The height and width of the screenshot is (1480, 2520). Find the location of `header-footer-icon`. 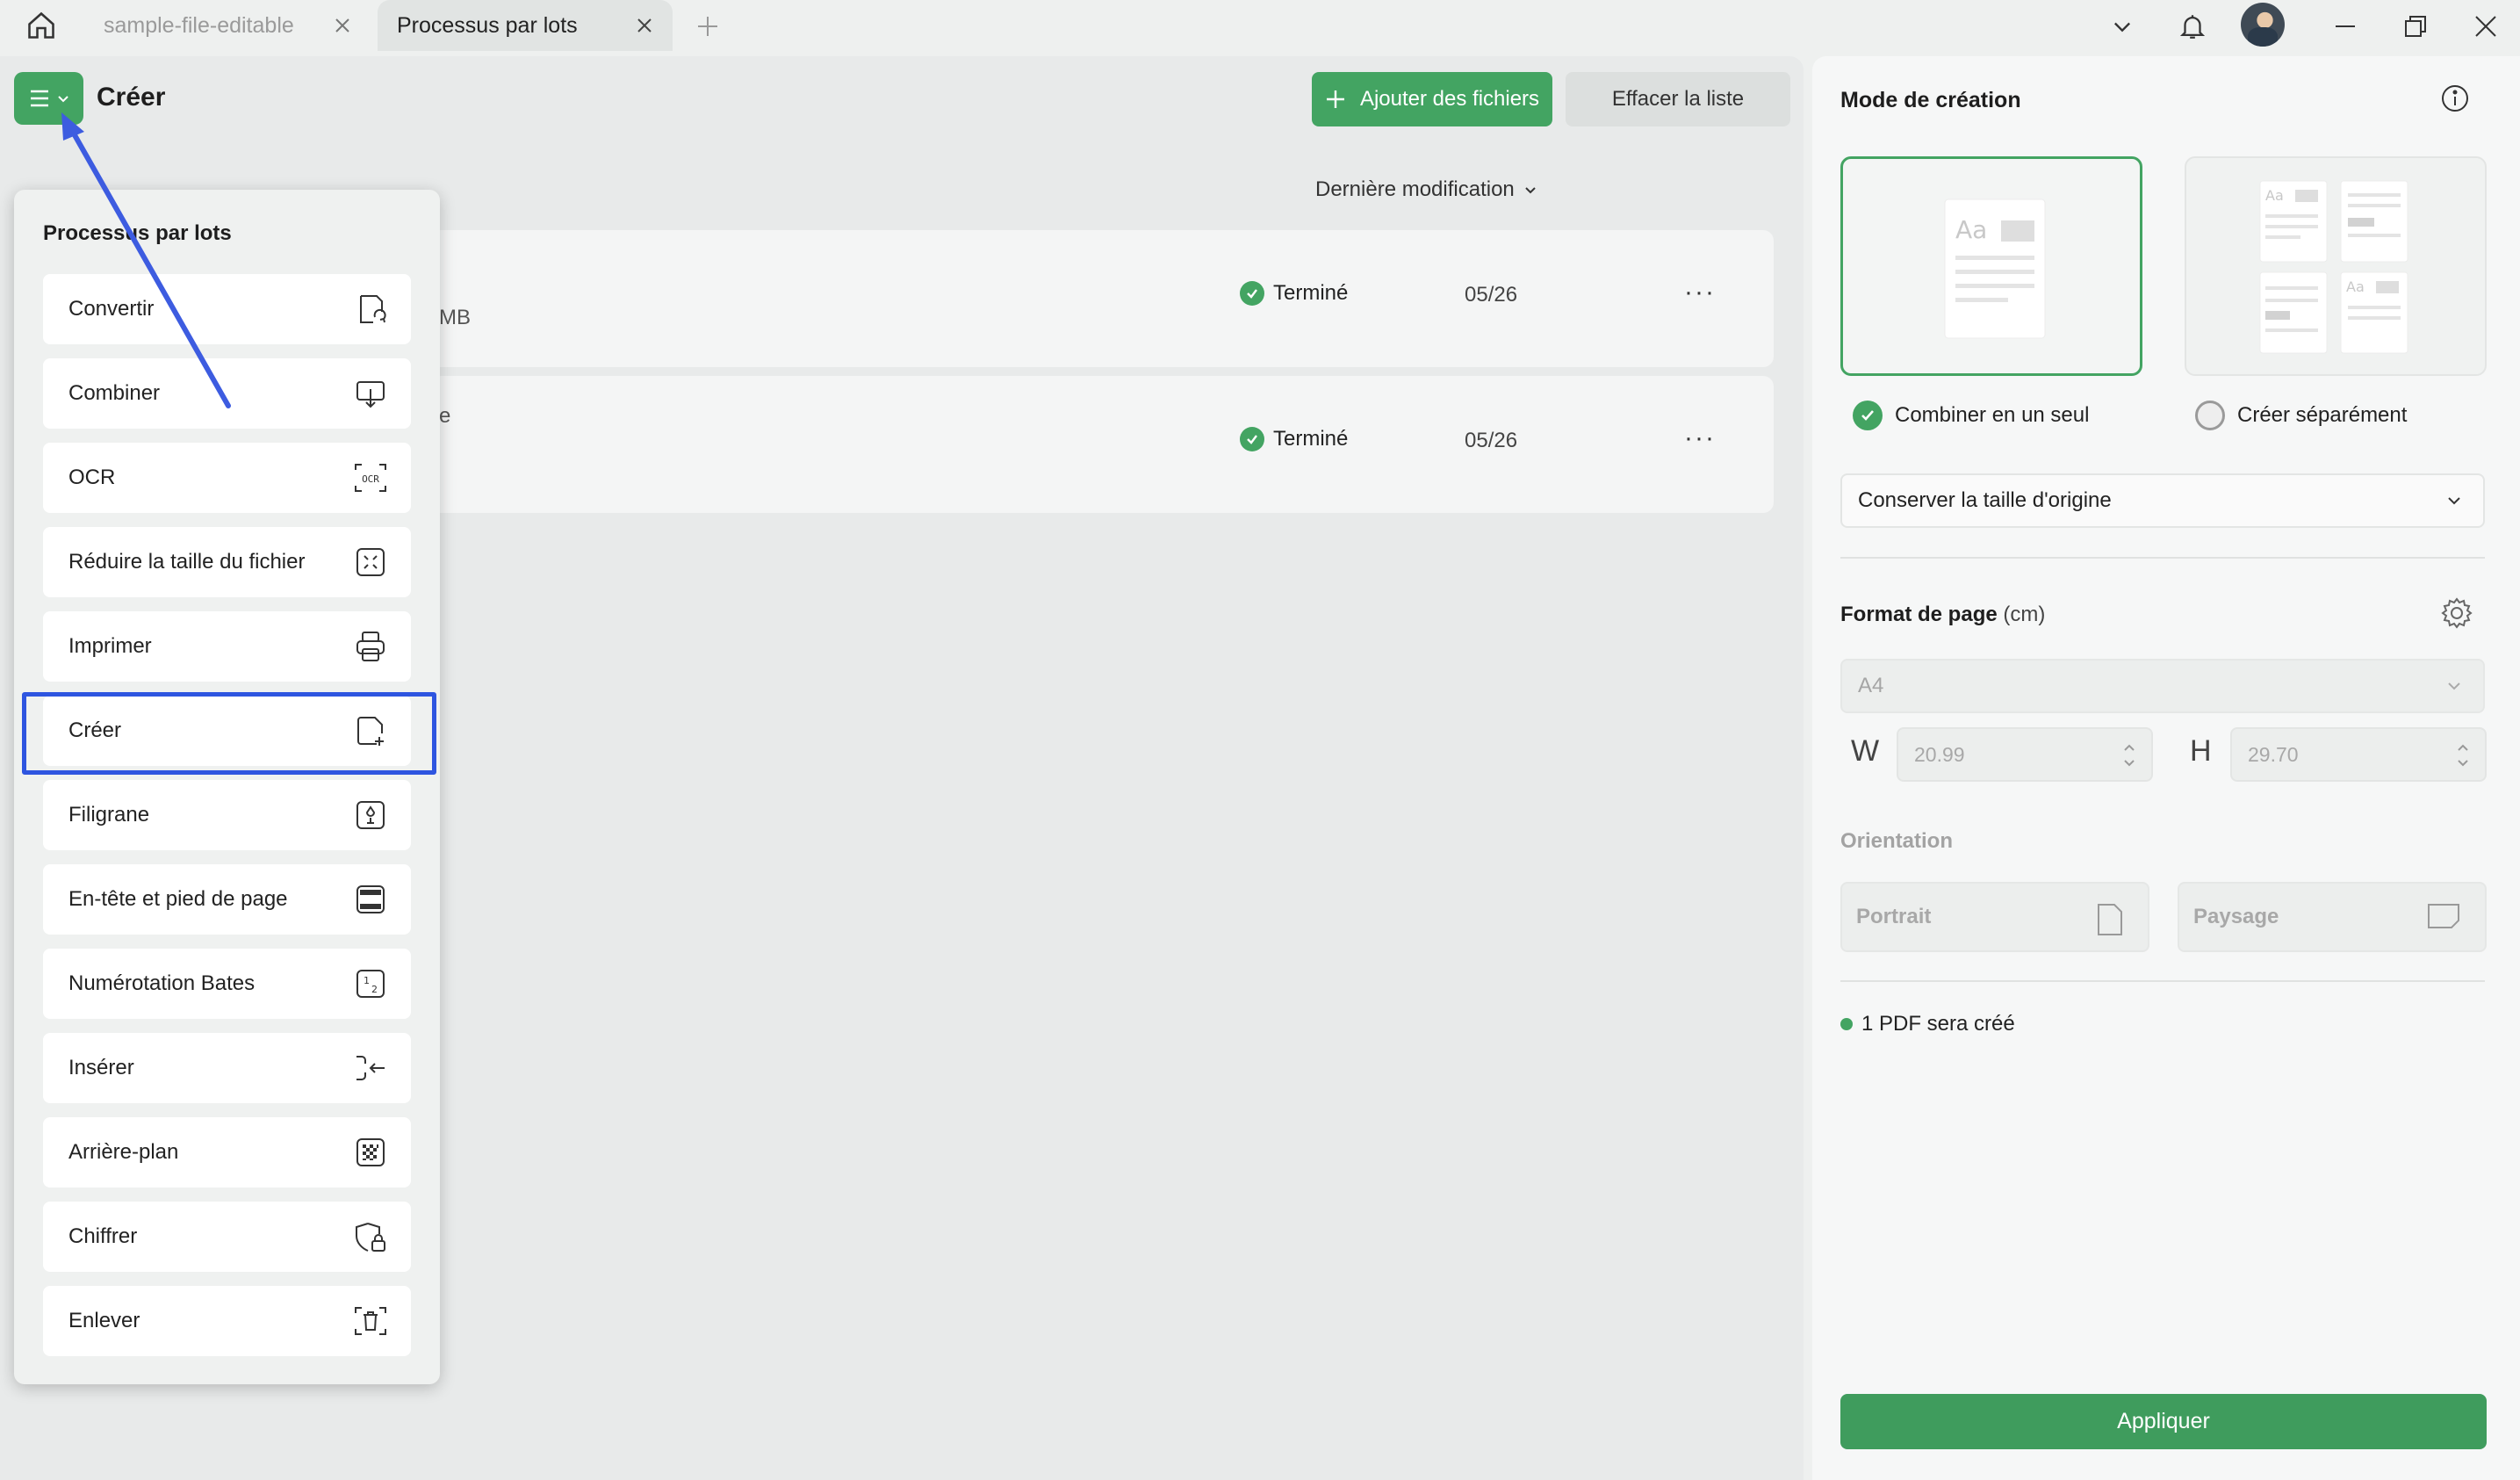

header-footer-icon is located at coordinates (370, 899).